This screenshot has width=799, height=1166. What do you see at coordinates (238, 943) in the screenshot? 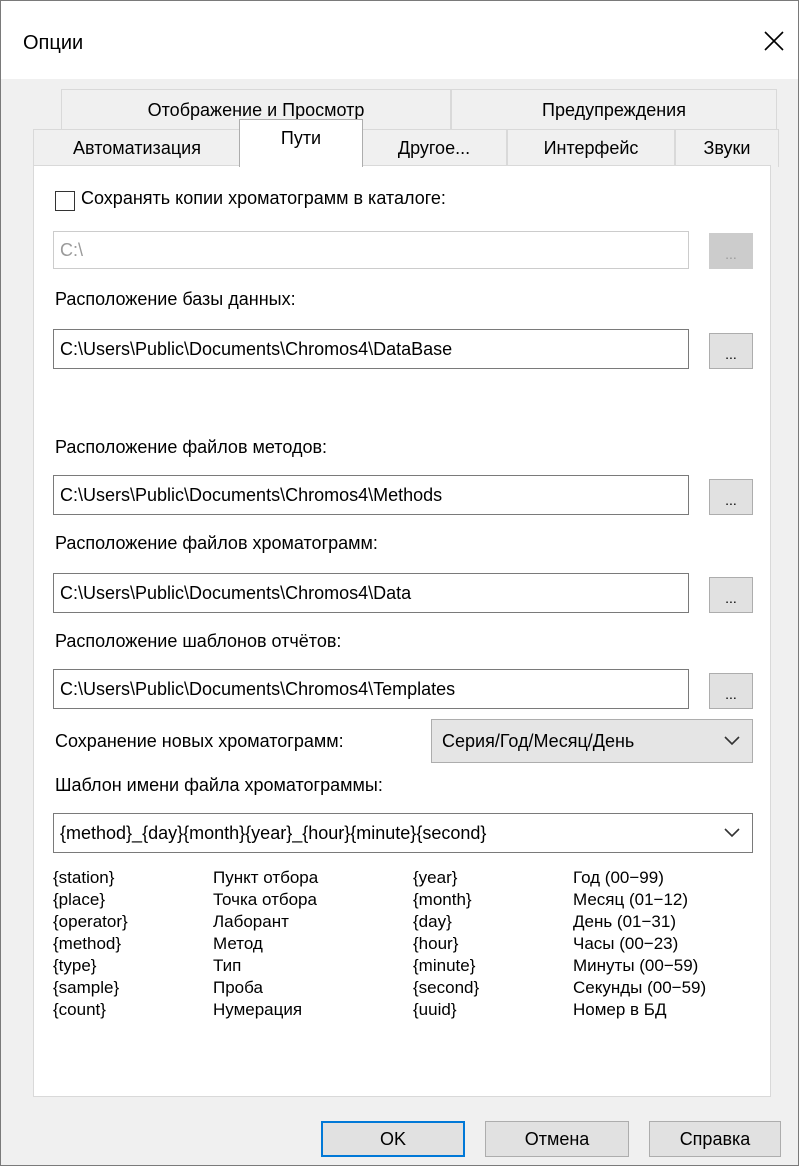
I see `legend-desc: Метод` at bounding box center [238, 943].